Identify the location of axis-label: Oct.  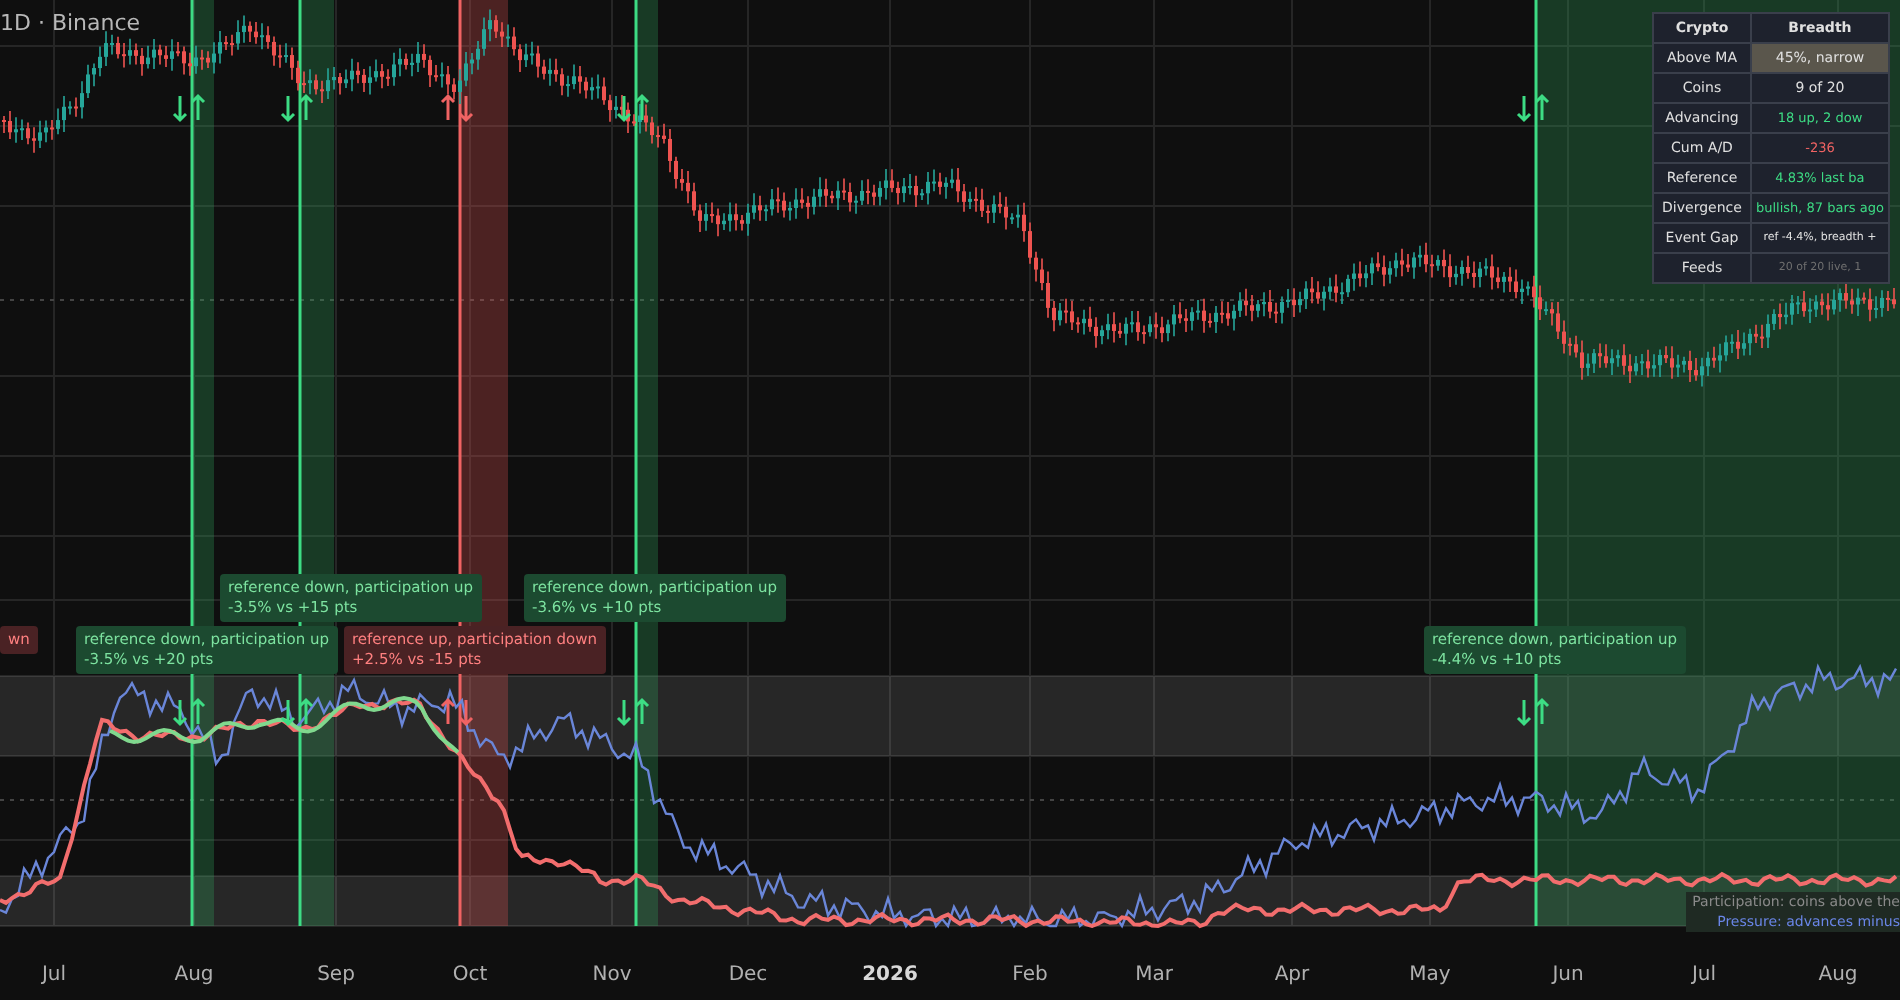
(470, 975).